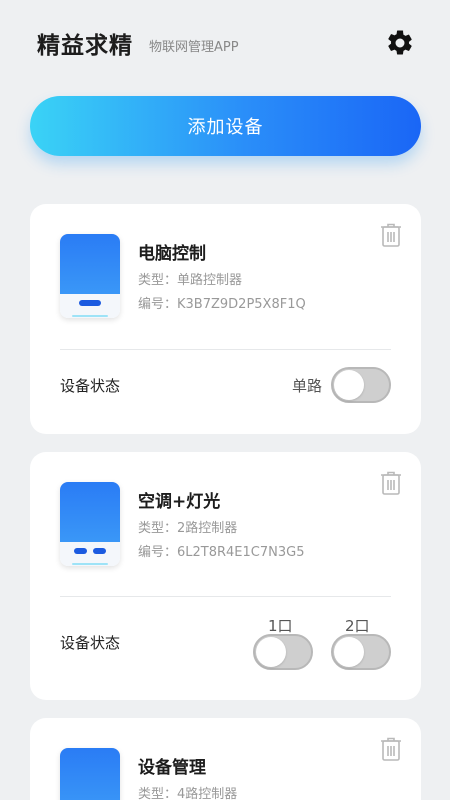 The height and width of the screenshot is (800, 450). I want to click on gear-icon, so click(400, 42).